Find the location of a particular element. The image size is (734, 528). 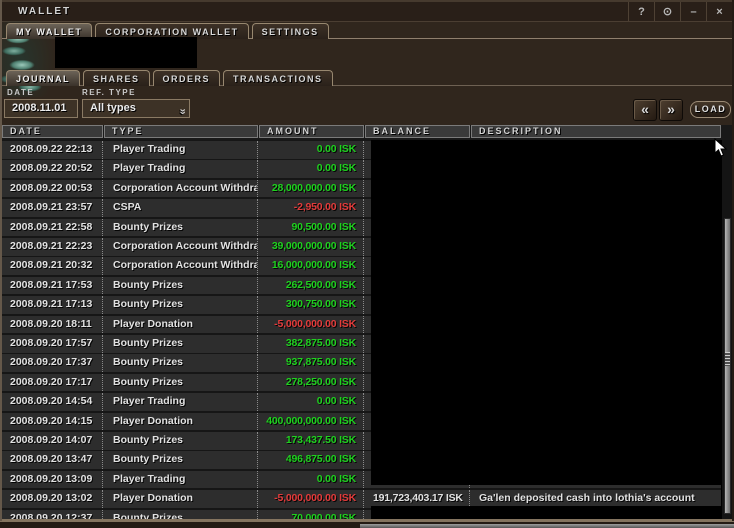

title-bar: WALLET ? ⊙ – × is located at coordinates (367, 12).